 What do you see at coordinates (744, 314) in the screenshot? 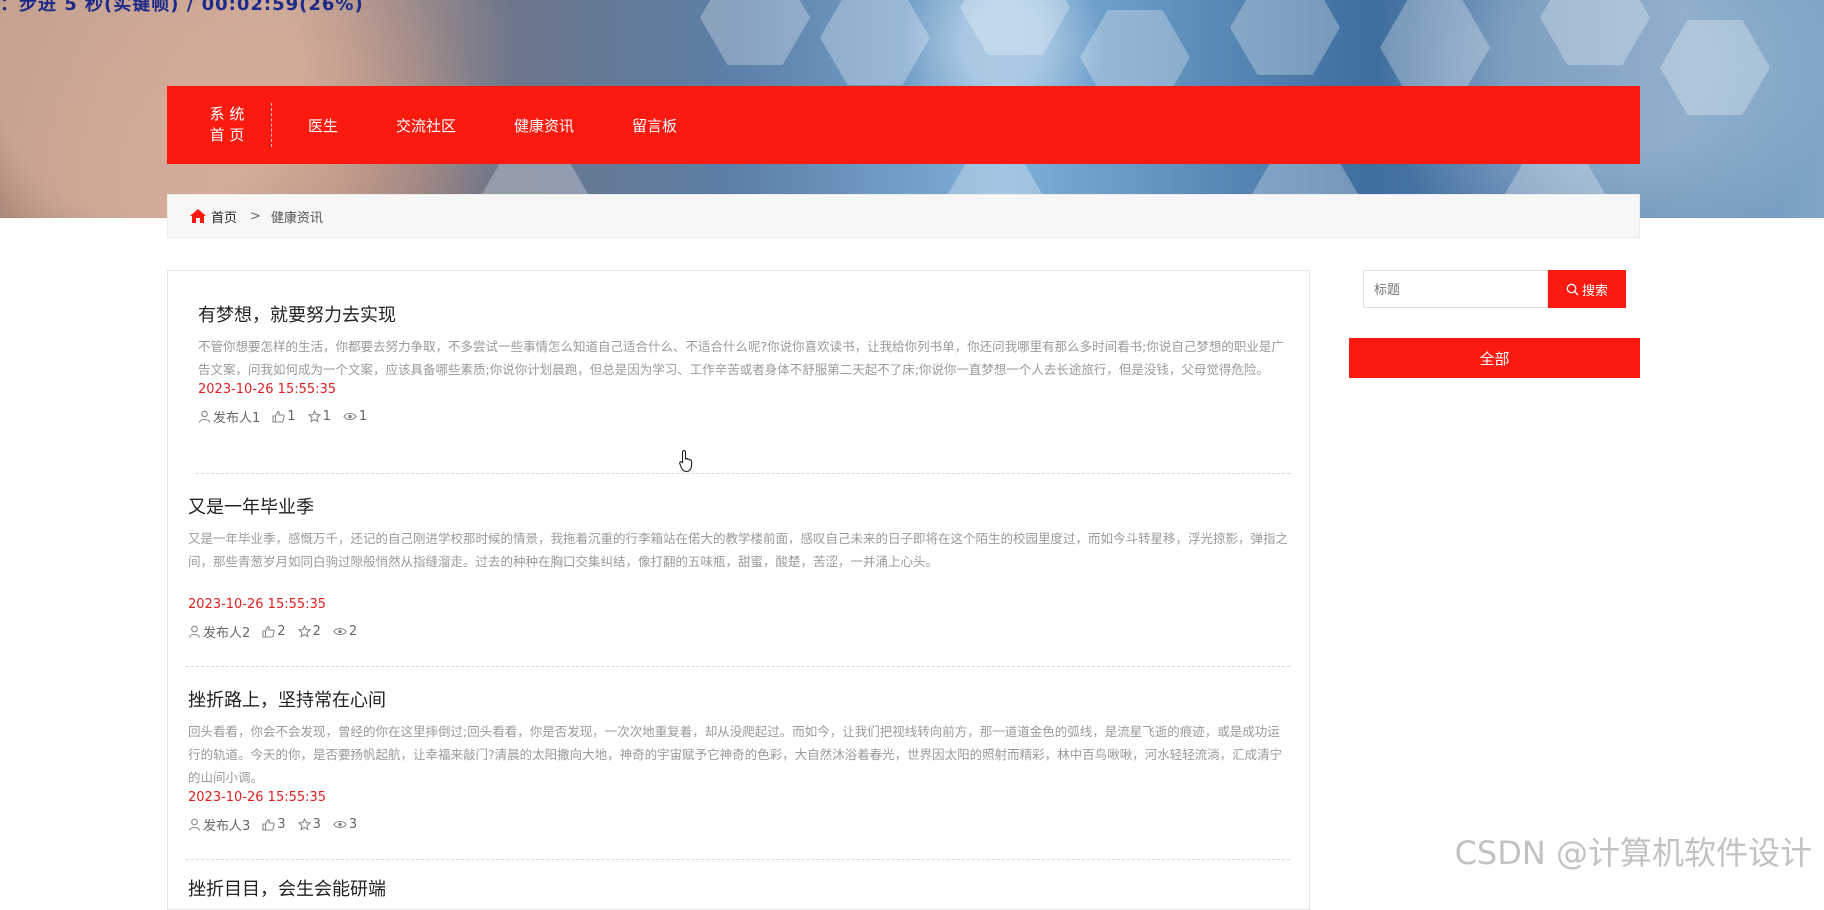
I see `article-title: 有梦想，就要努力去实现` at bounding box center [744, 314].